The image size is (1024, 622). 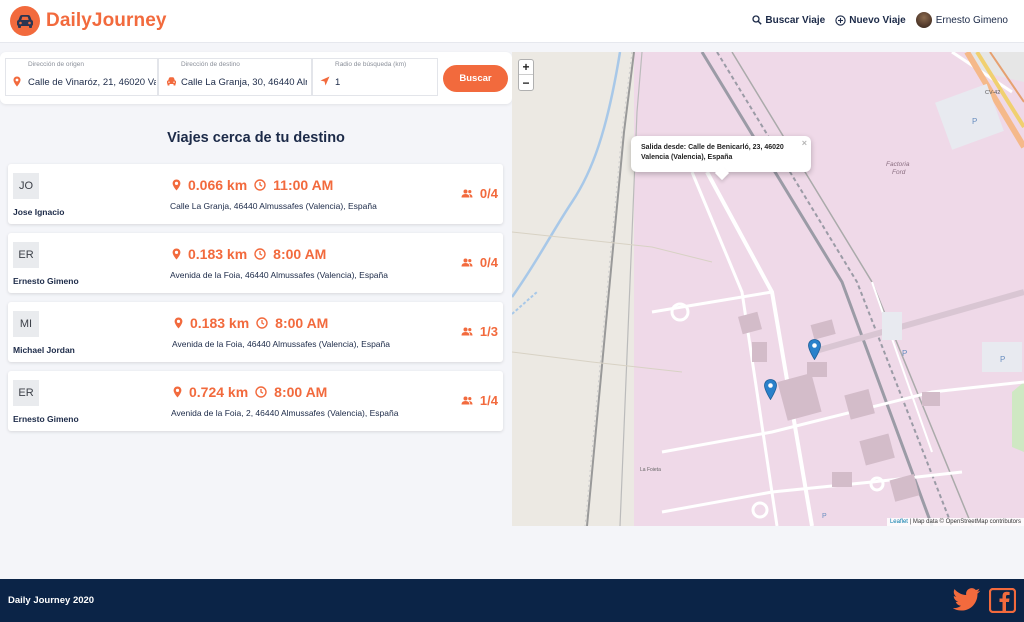 What do you see at coordinates (44, 350) in the screenshot?
I see `driver-name: Michael Jordan` at bounding box center [44, 350].